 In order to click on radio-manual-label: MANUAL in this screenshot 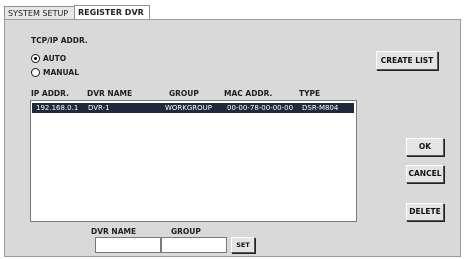, I will do `click(61, 72)`.